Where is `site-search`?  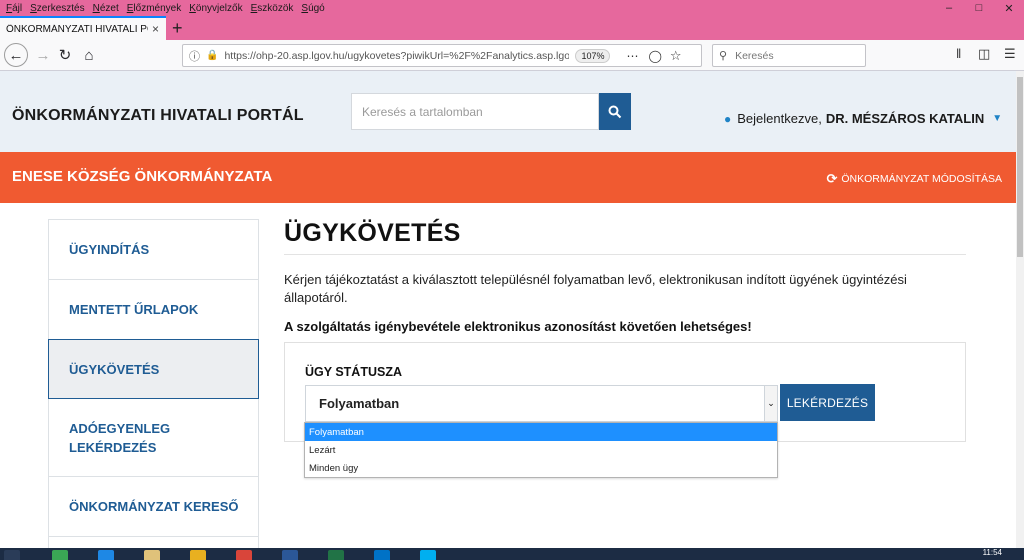
site-search is located at coordinates (475, 111).